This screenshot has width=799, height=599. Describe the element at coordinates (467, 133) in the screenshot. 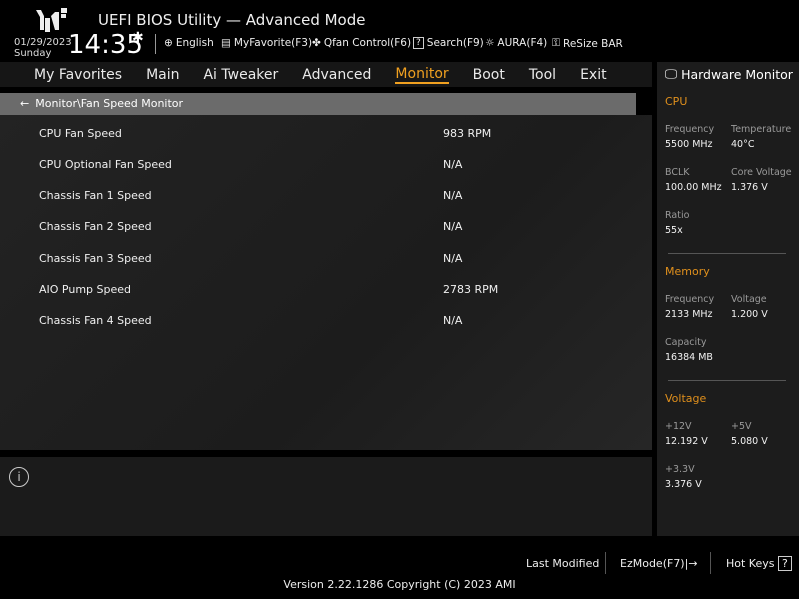

I see `fan-value: 983 RPM` at that location.